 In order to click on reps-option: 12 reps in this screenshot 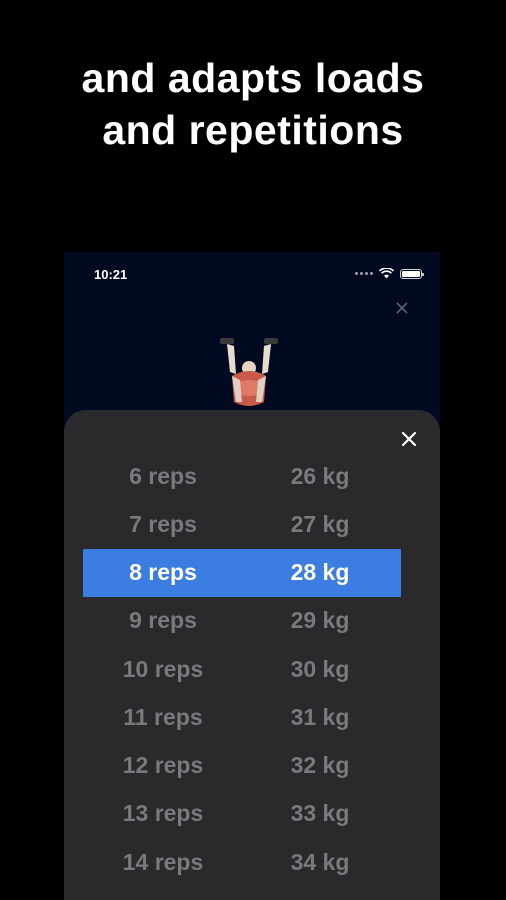, I will do `click(163, 765)`.